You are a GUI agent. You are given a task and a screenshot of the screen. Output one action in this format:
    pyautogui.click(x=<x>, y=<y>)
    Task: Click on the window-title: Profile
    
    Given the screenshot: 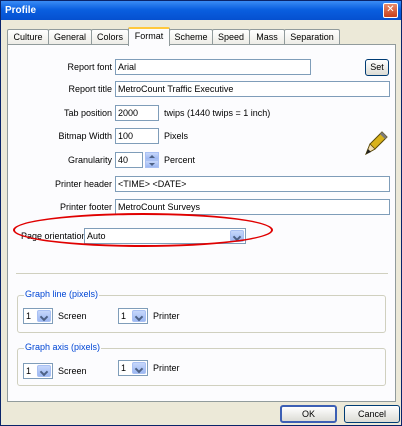 What is the action you would take?
    pyautogui.click(x=21, y=10)
    